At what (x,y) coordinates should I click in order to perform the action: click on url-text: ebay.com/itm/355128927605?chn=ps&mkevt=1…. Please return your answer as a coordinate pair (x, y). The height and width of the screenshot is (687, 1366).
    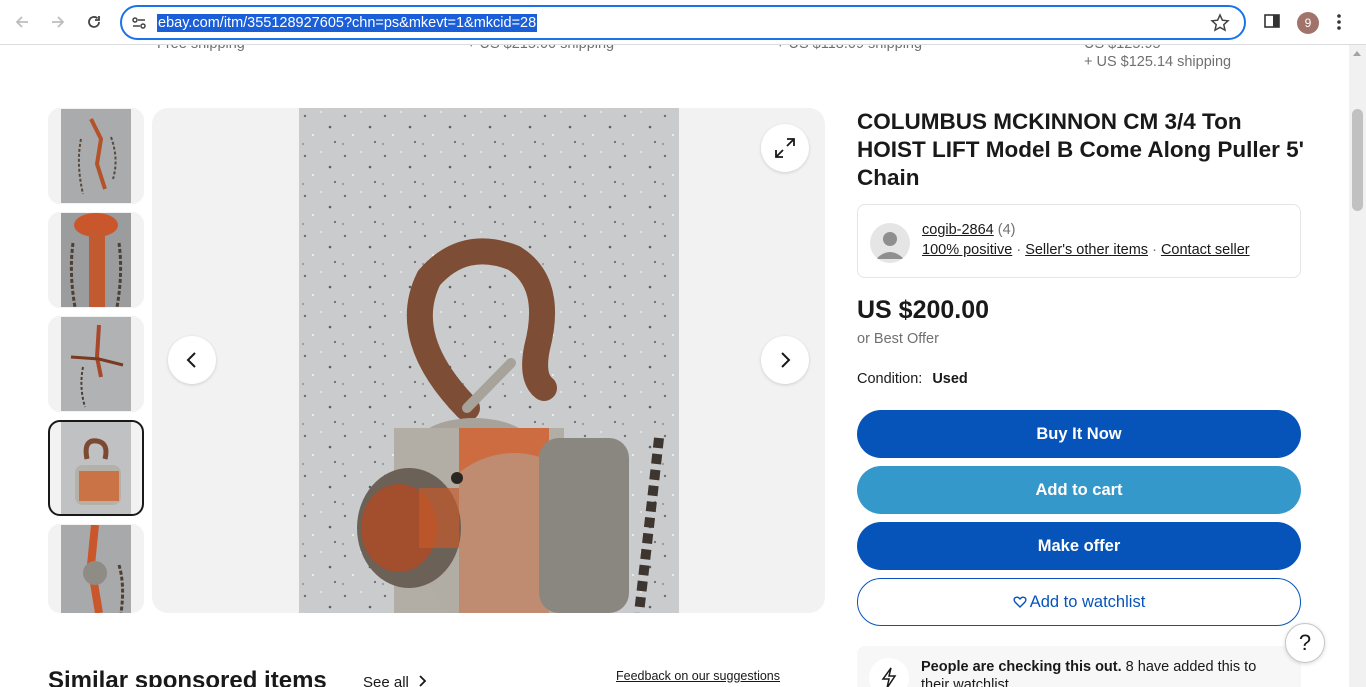
    Looking at the image, I should click on (347, 23).